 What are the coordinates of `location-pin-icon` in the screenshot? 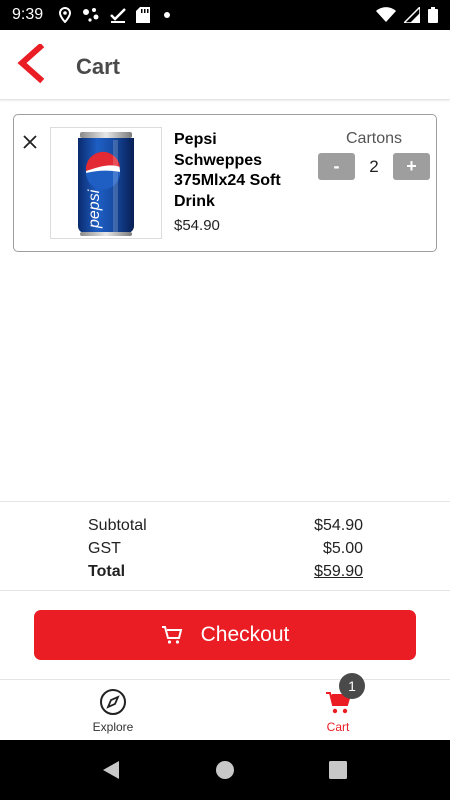 It's located at (65, 15).